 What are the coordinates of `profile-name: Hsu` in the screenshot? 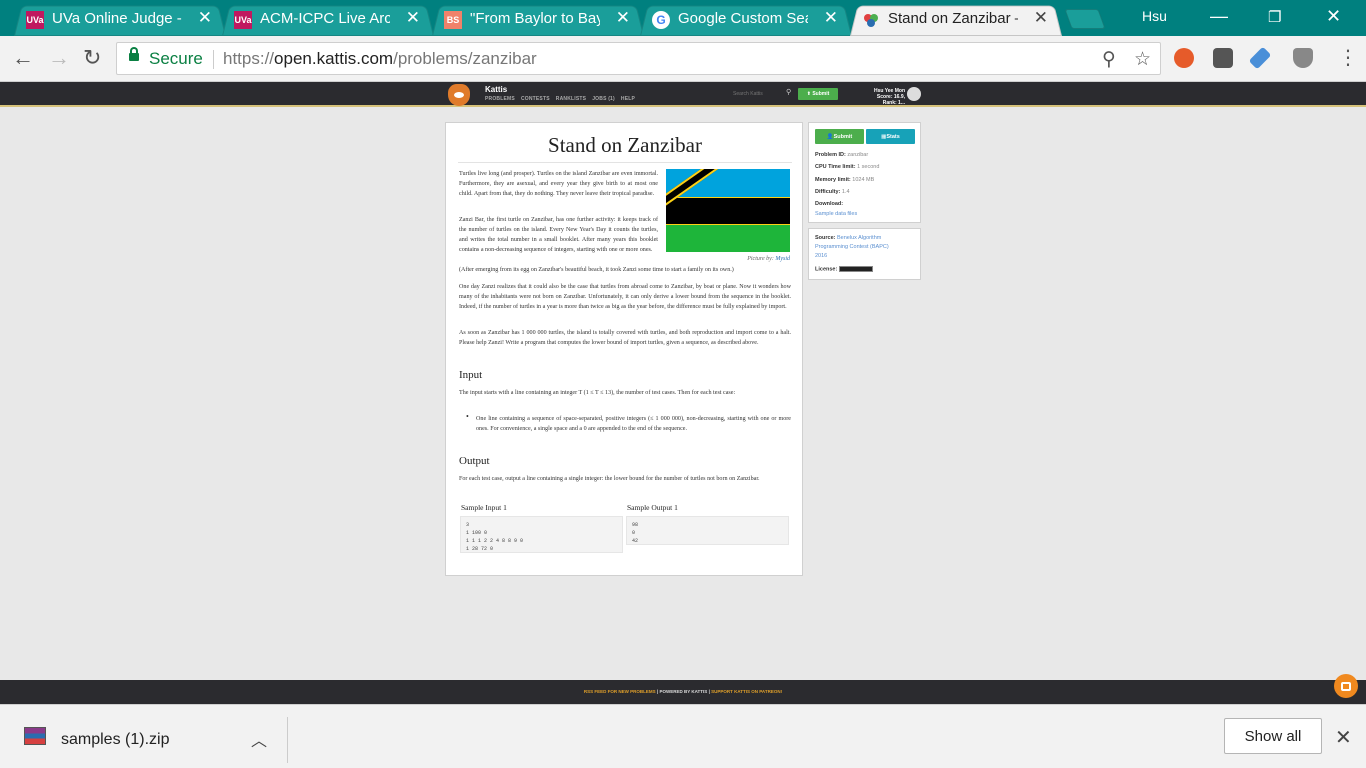 It's located at (1154, 16).